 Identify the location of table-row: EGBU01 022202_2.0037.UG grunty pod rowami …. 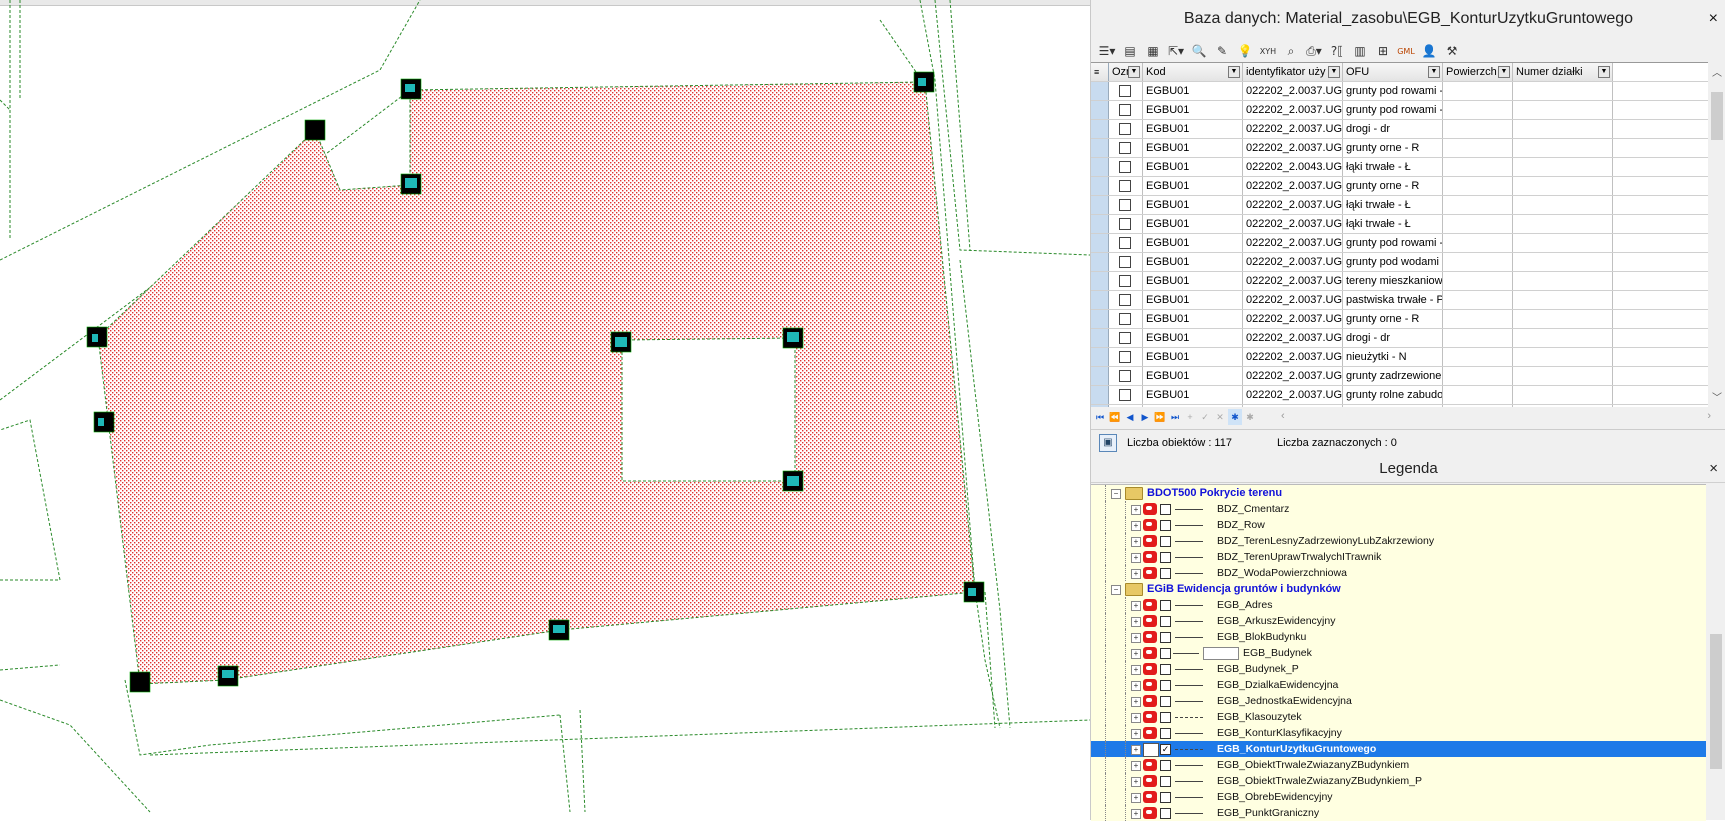
(1399, 110).